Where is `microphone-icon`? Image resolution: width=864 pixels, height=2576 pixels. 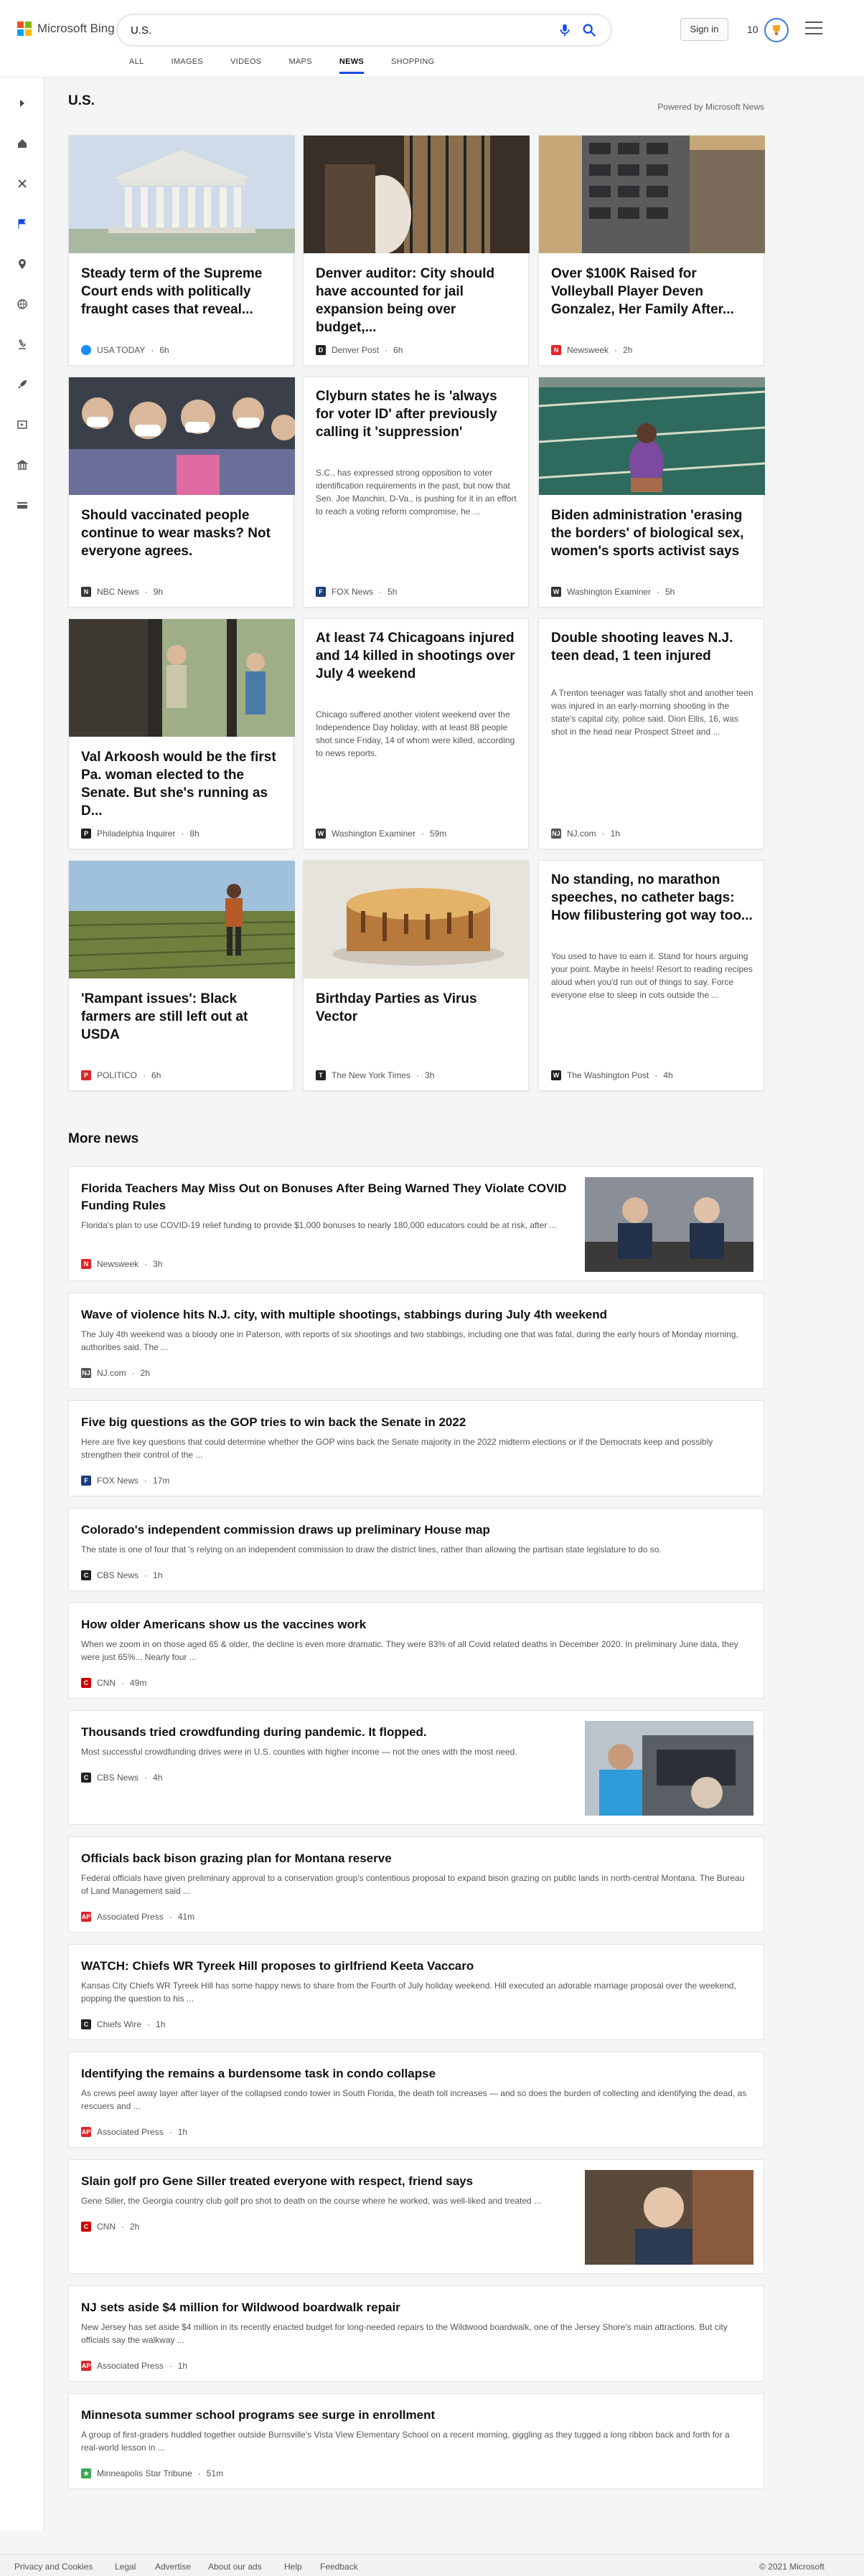 microphone-icon is located at coordinates (565, 30).